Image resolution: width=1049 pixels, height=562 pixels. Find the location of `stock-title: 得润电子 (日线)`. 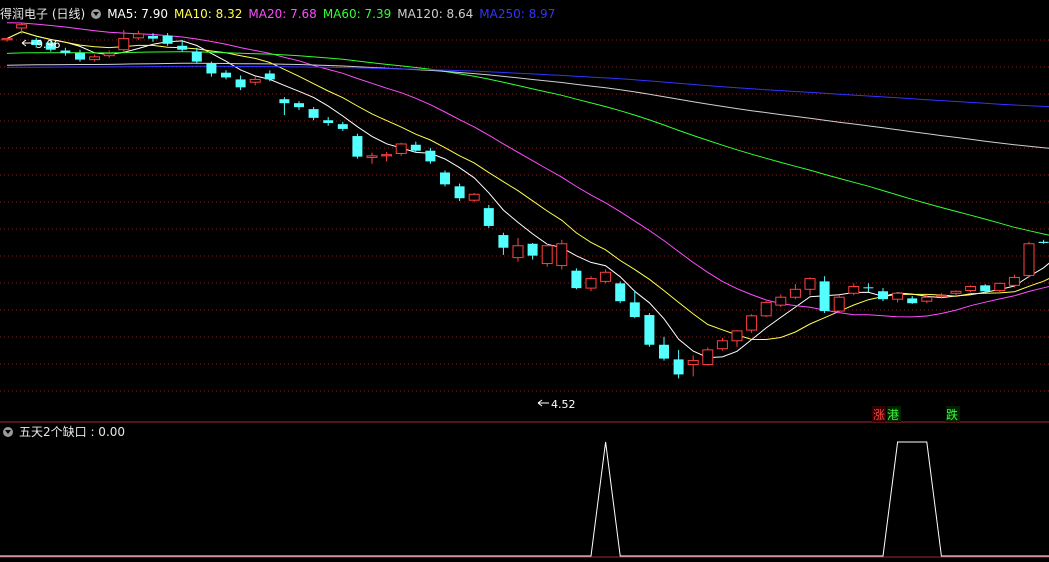

stock-title: 得润电子 (日线) is located at coordinates (43, 14).